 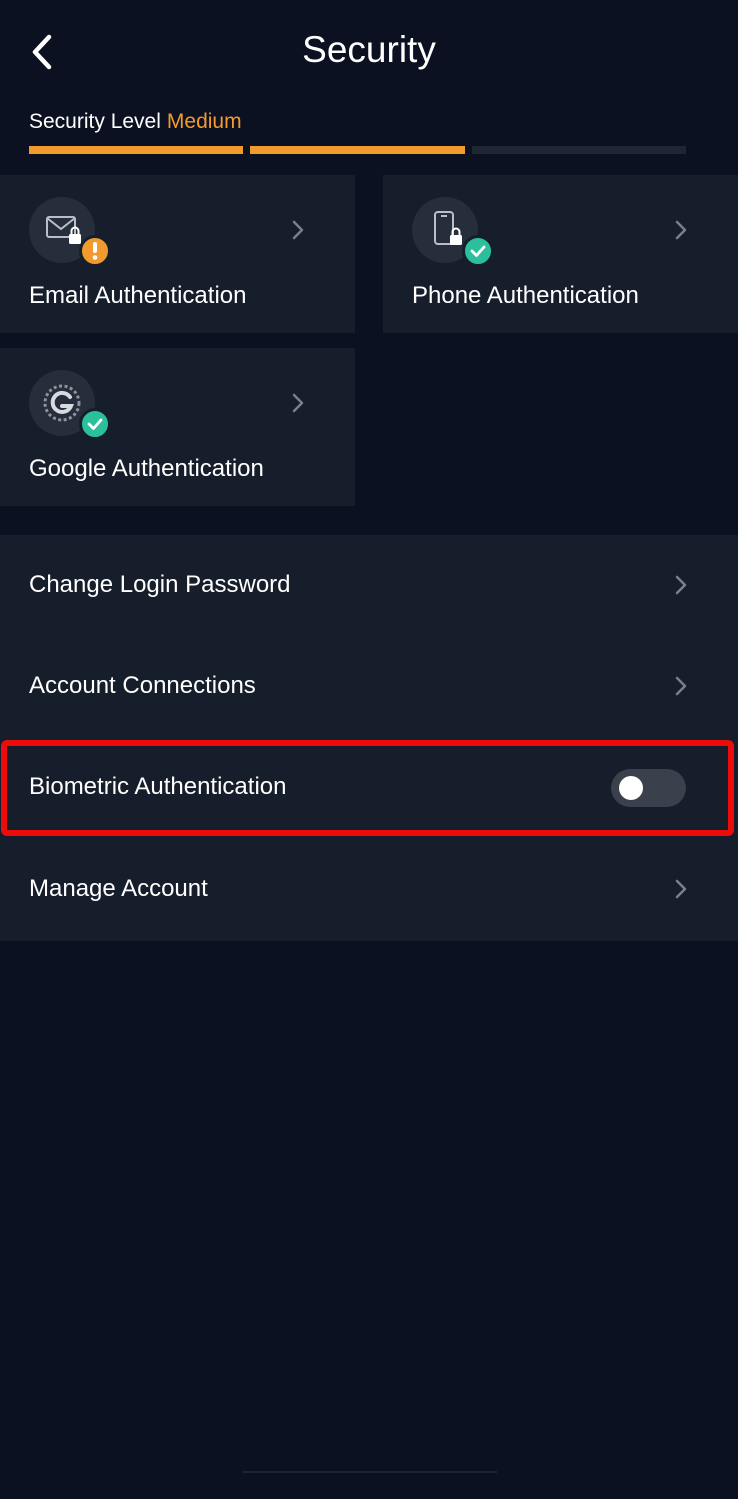 What do you see at coordinates (70, 405) in the screenshot?
I see `google-authenticator-icon` at bounding box center [70, 405].